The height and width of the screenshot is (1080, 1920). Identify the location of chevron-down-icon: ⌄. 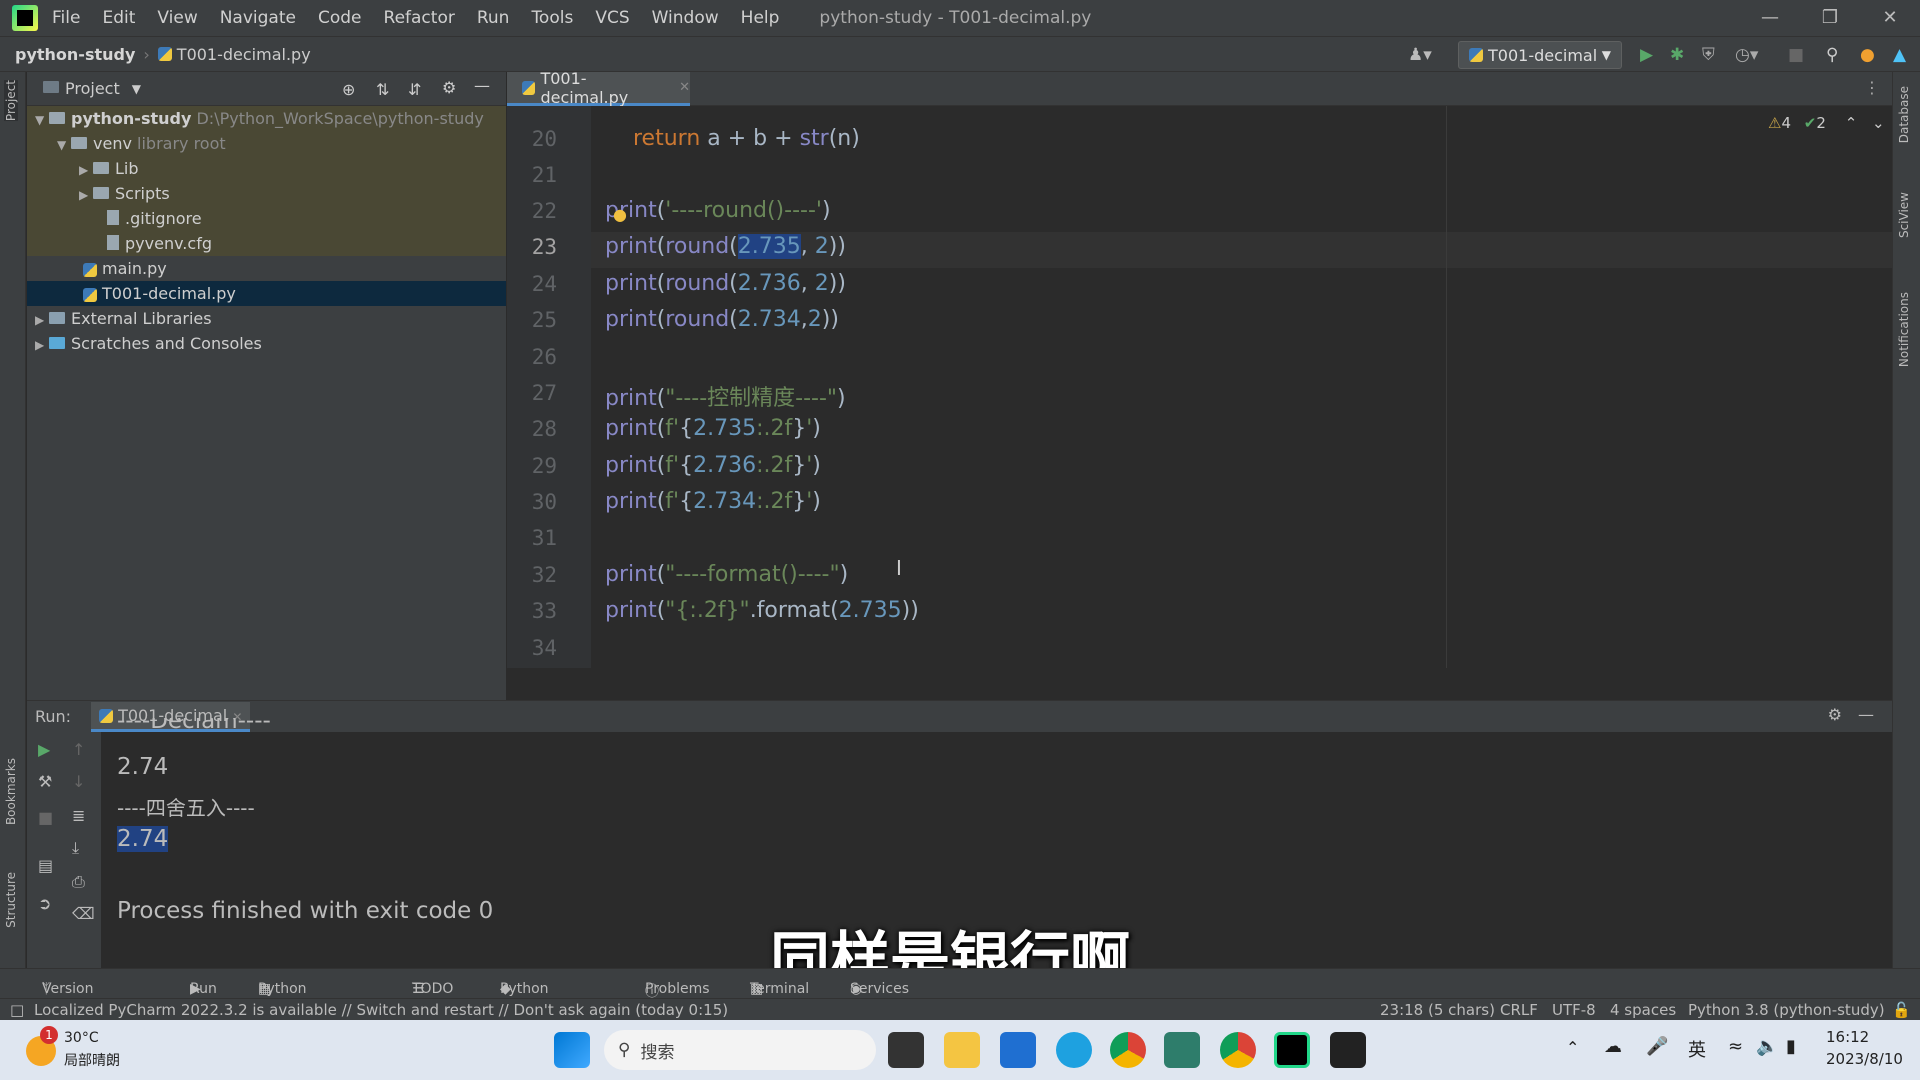
(1878, 123).